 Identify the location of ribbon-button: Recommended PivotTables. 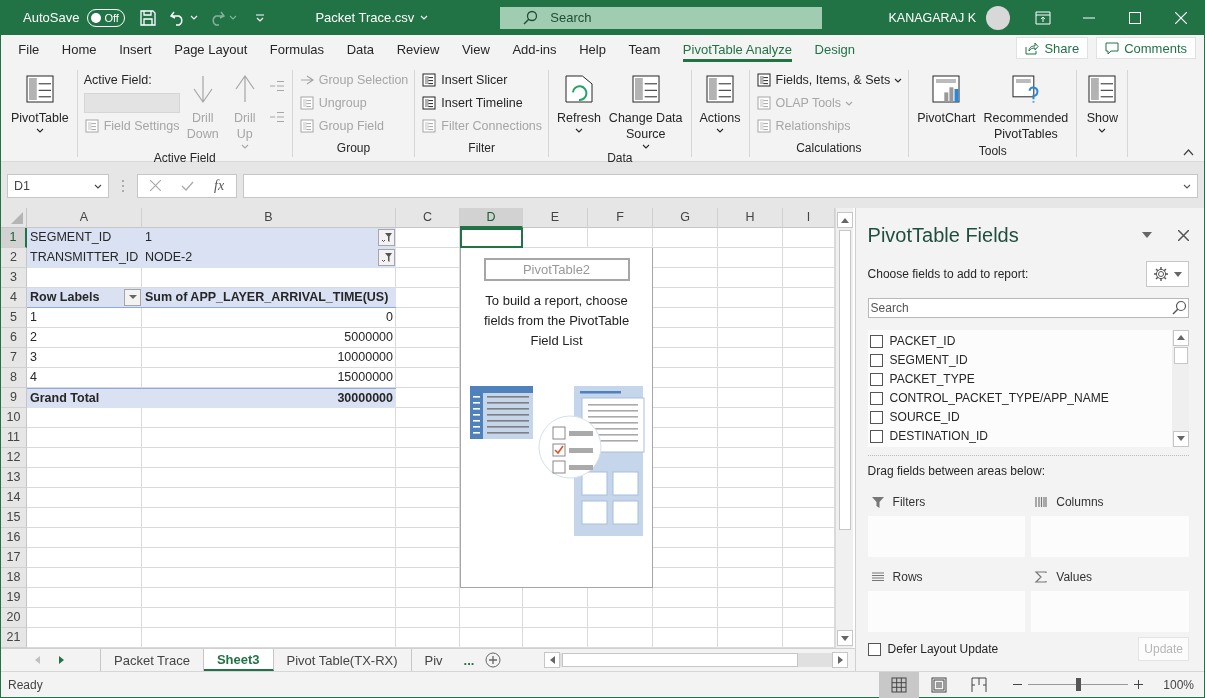
(1026, 107).